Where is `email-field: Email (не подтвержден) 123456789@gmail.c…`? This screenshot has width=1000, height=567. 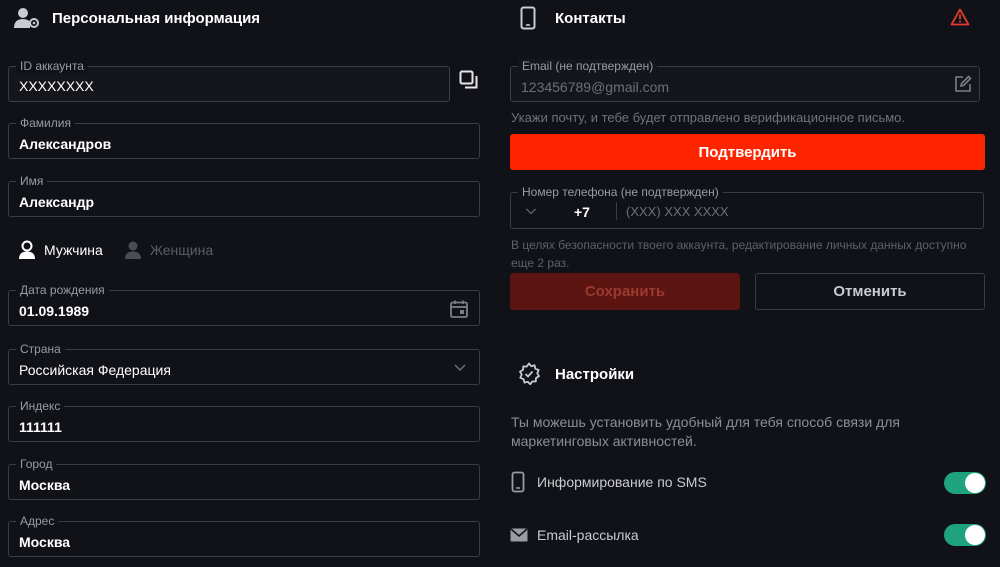 email-field: Email (не подтвержден) 123456789@gmail.c… is located at coordinates (745, 80).